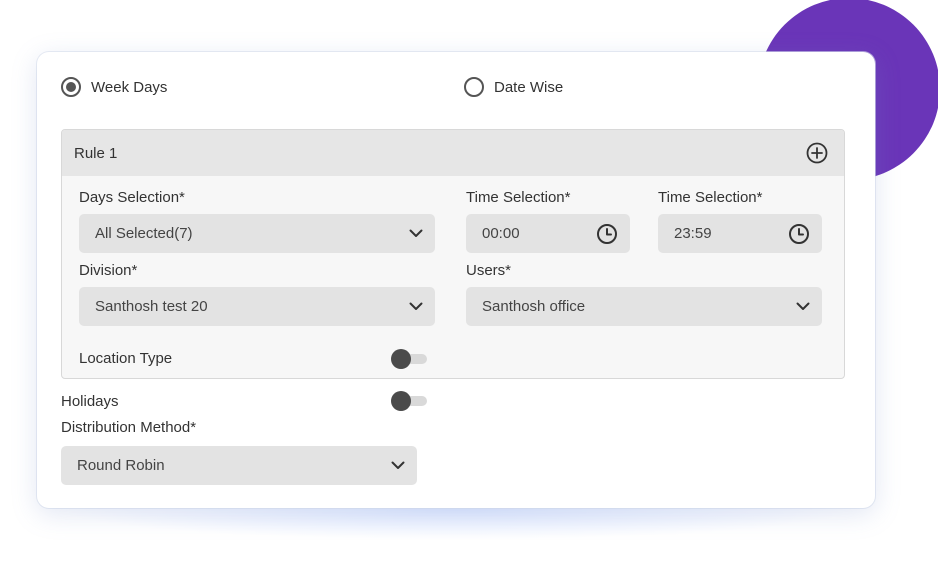 Image resolution: width=938 pixels, height=573 pixels. What do you see at coordinates (489, 270) in the screenshot?
I see `users-label: Users*` at bounding box center [489, 270].